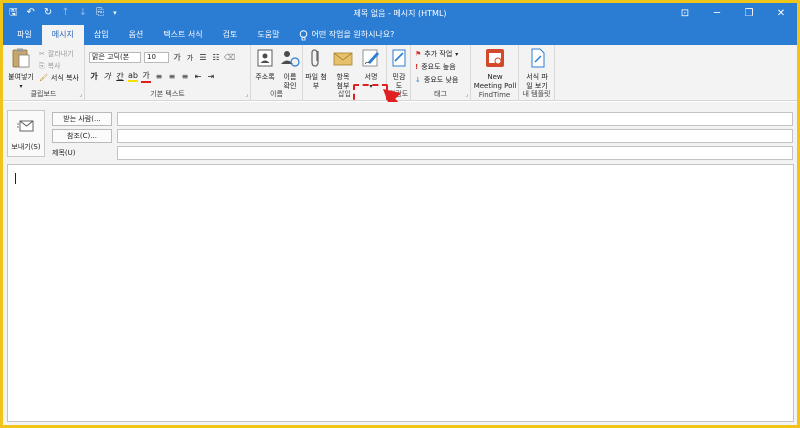 The width and height of the screenshot is (800, 428). I want to click on low-importance-label: 중요도 낮음, so click(441, 80).